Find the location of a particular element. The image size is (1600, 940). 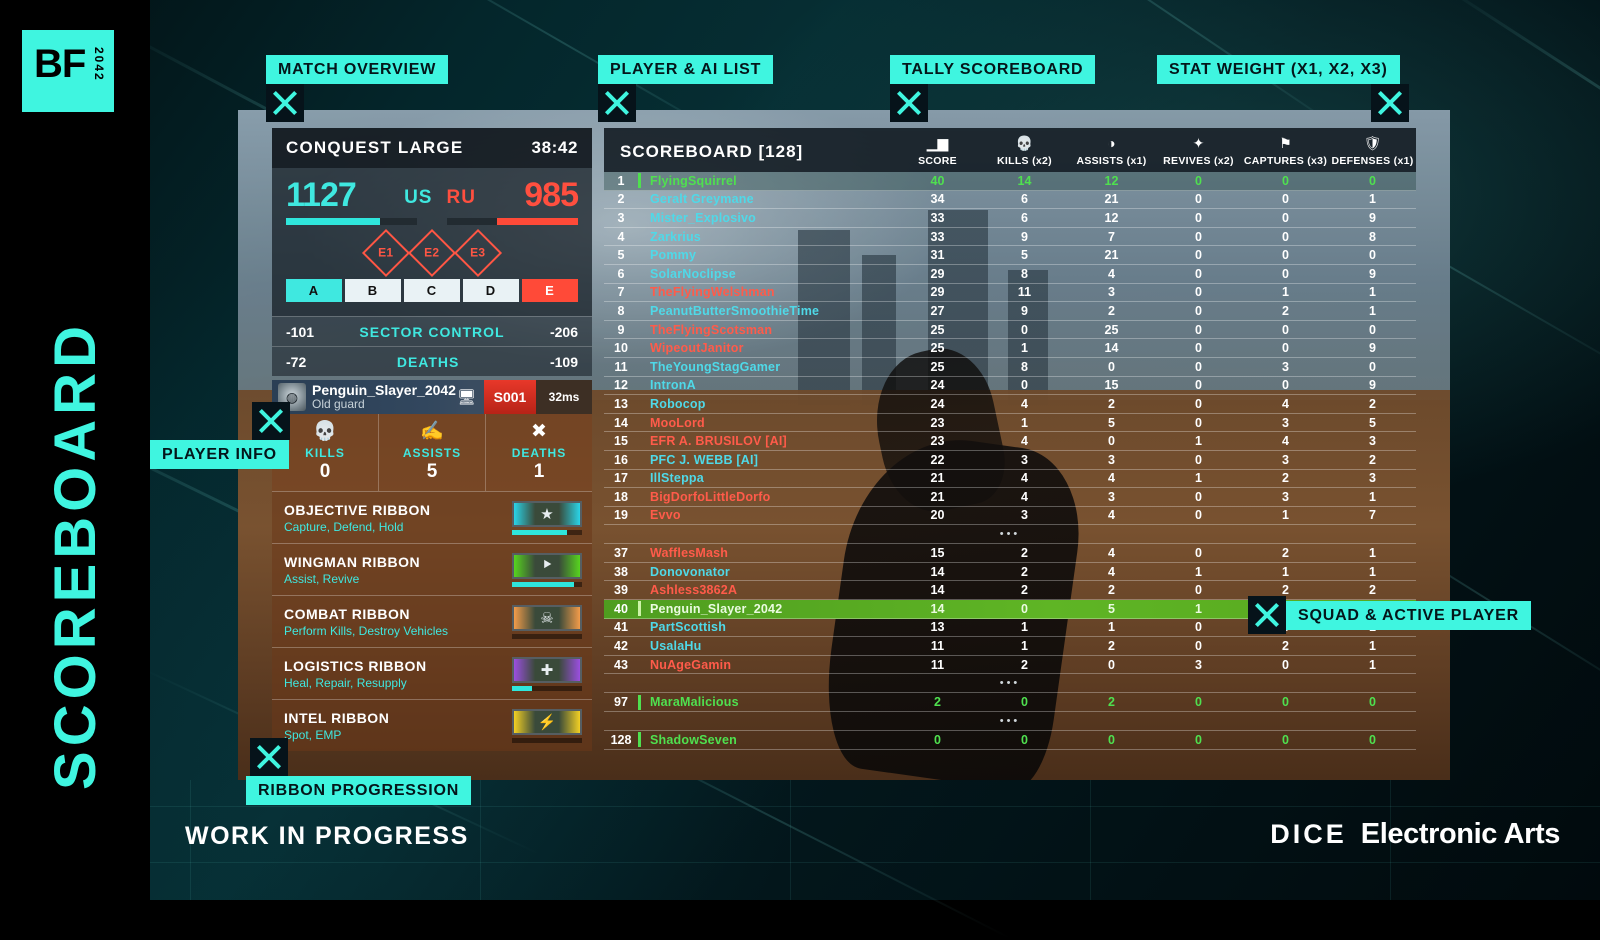

table-row: 7 TheFlyingWelshman 29 11 3 011 is located at coordinates (1010, 293).